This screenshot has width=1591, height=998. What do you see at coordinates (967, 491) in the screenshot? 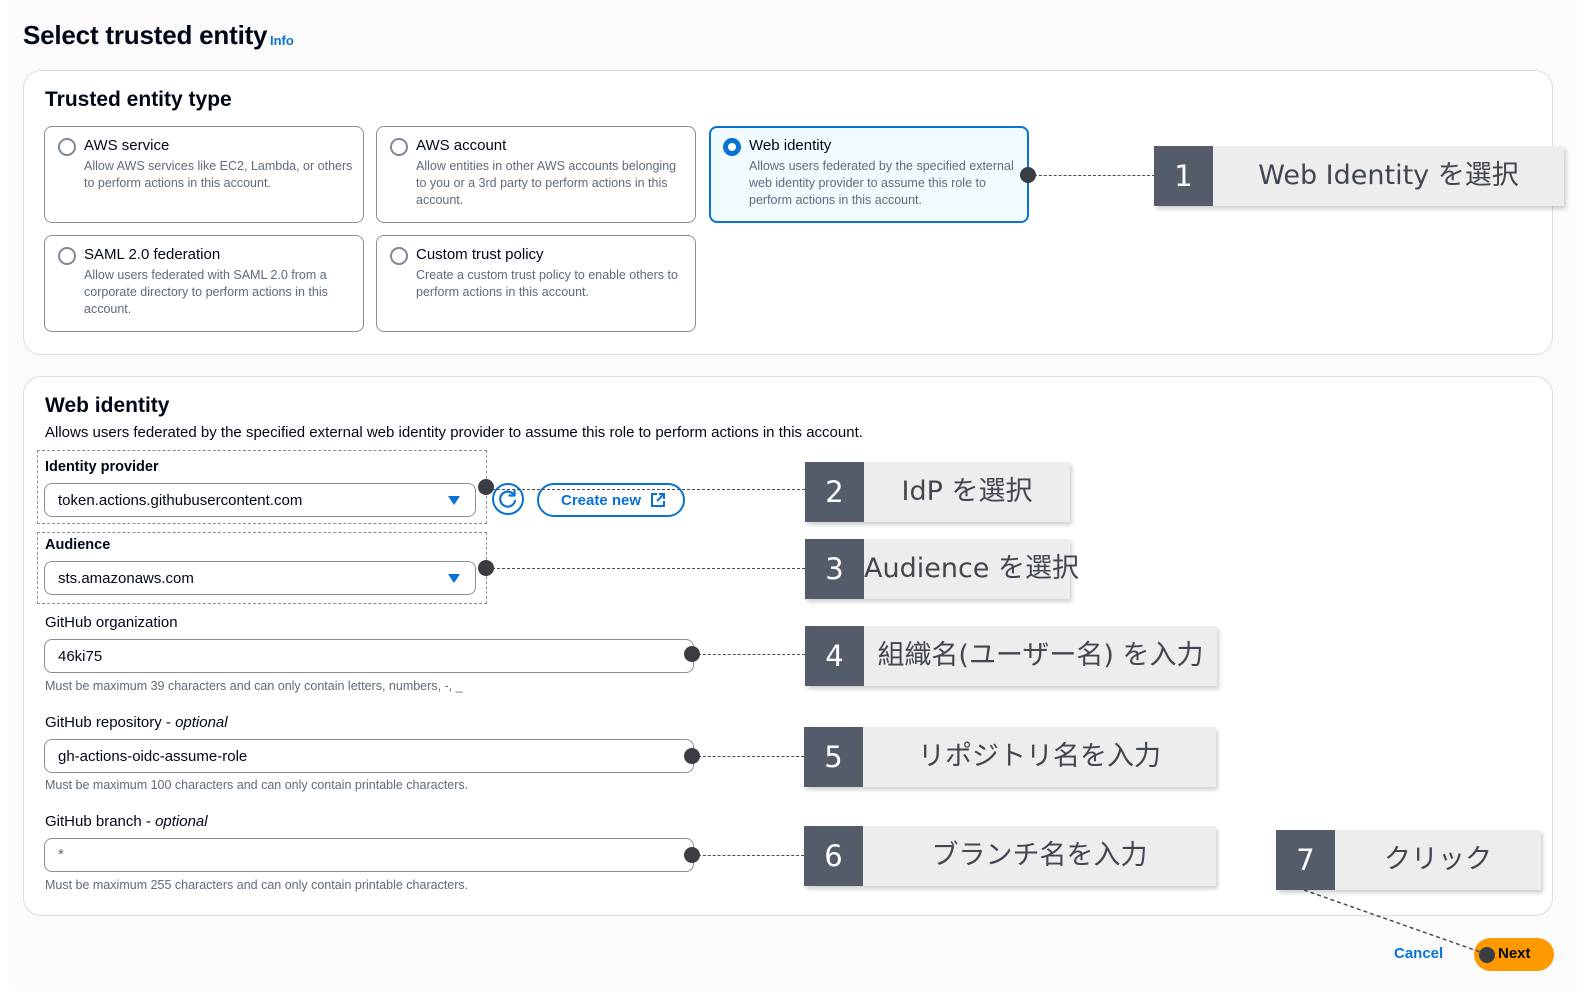
I see `callout-text: IdP を選択` at bounding box center [967, 491].